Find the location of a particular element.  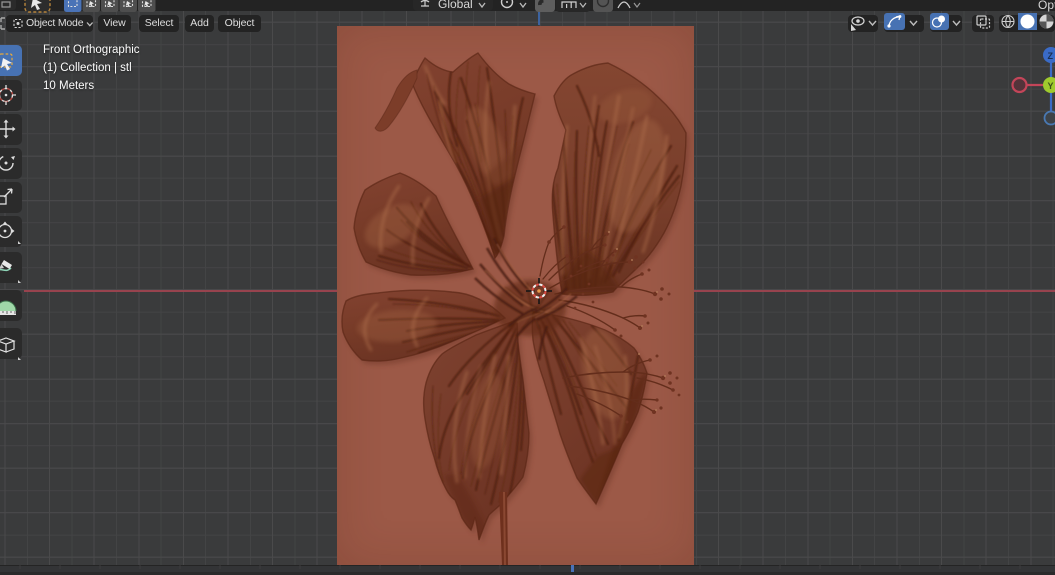

svg-text: Optio is located at coordinates (1046, 6).